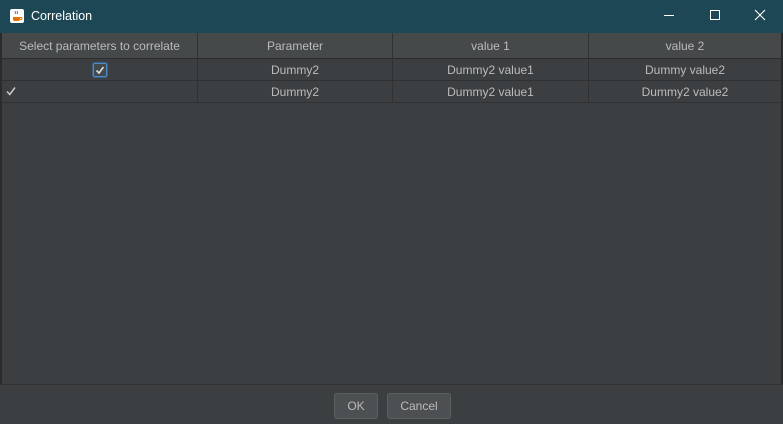  Describe the element at coordinates (295, 46) in the screenshot. I see `column-header-parameter: Parameter` at that location.